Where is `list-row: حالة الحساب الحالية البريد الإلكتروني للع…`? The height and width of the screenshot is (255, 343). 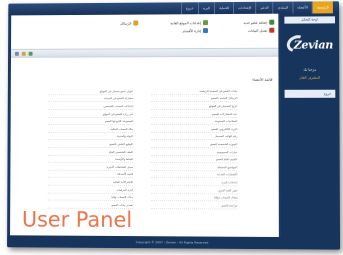 list-row: حالة الحساب الحالية البريد الإلكتروني للع… is located at coordinates (142, 130).